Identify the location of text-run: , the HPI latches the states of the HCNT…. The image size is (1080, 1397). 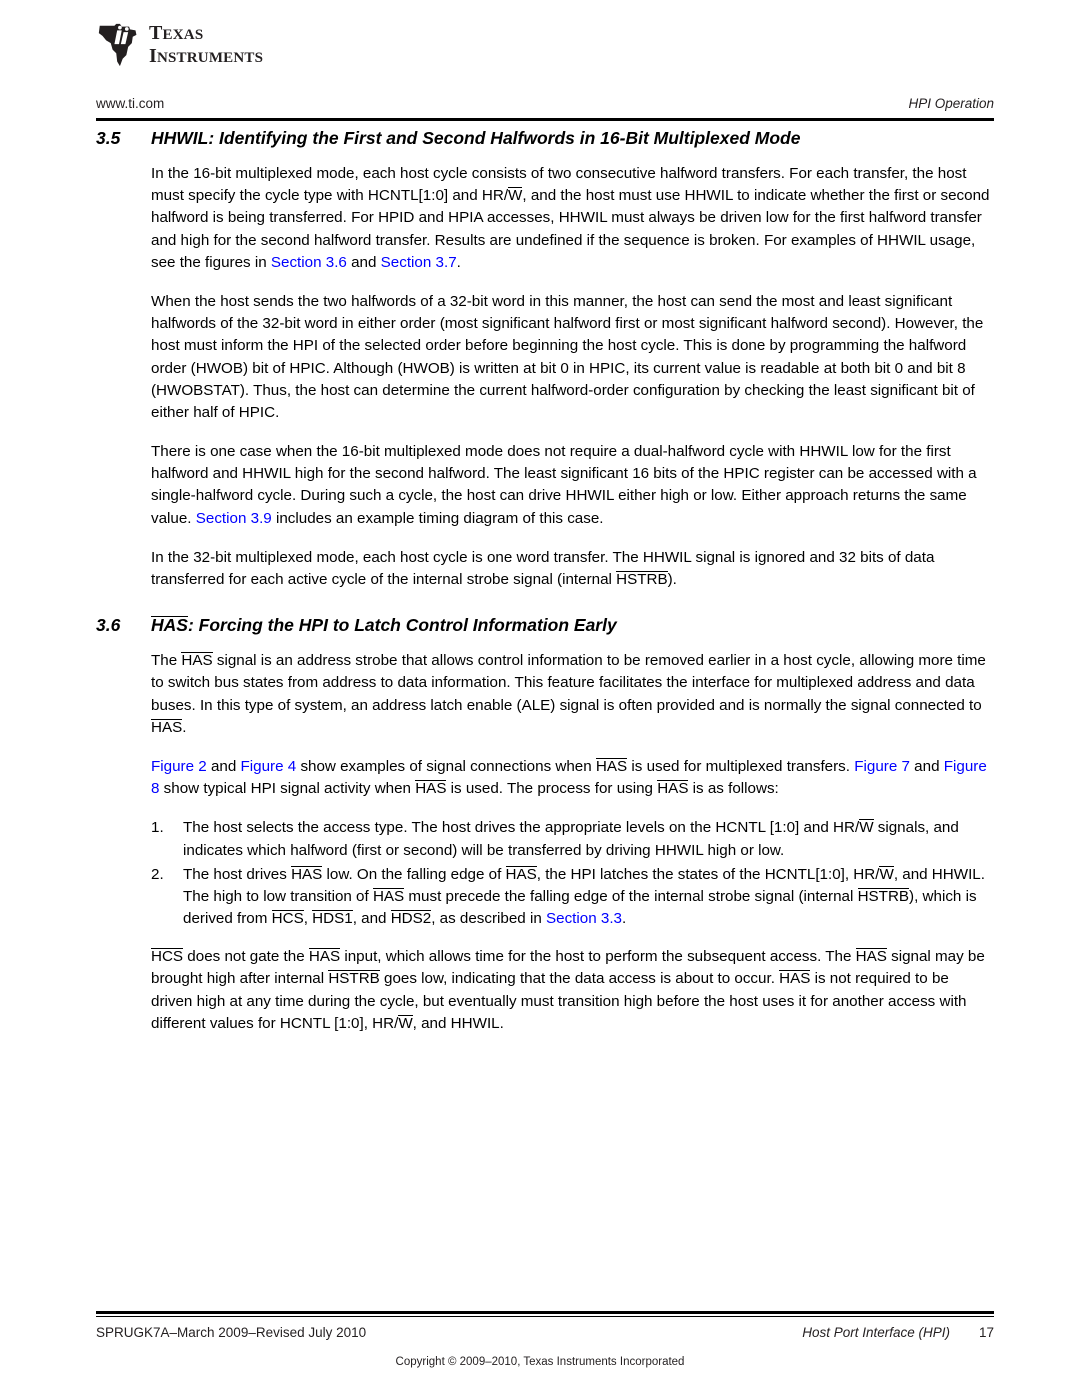
(708, 874).